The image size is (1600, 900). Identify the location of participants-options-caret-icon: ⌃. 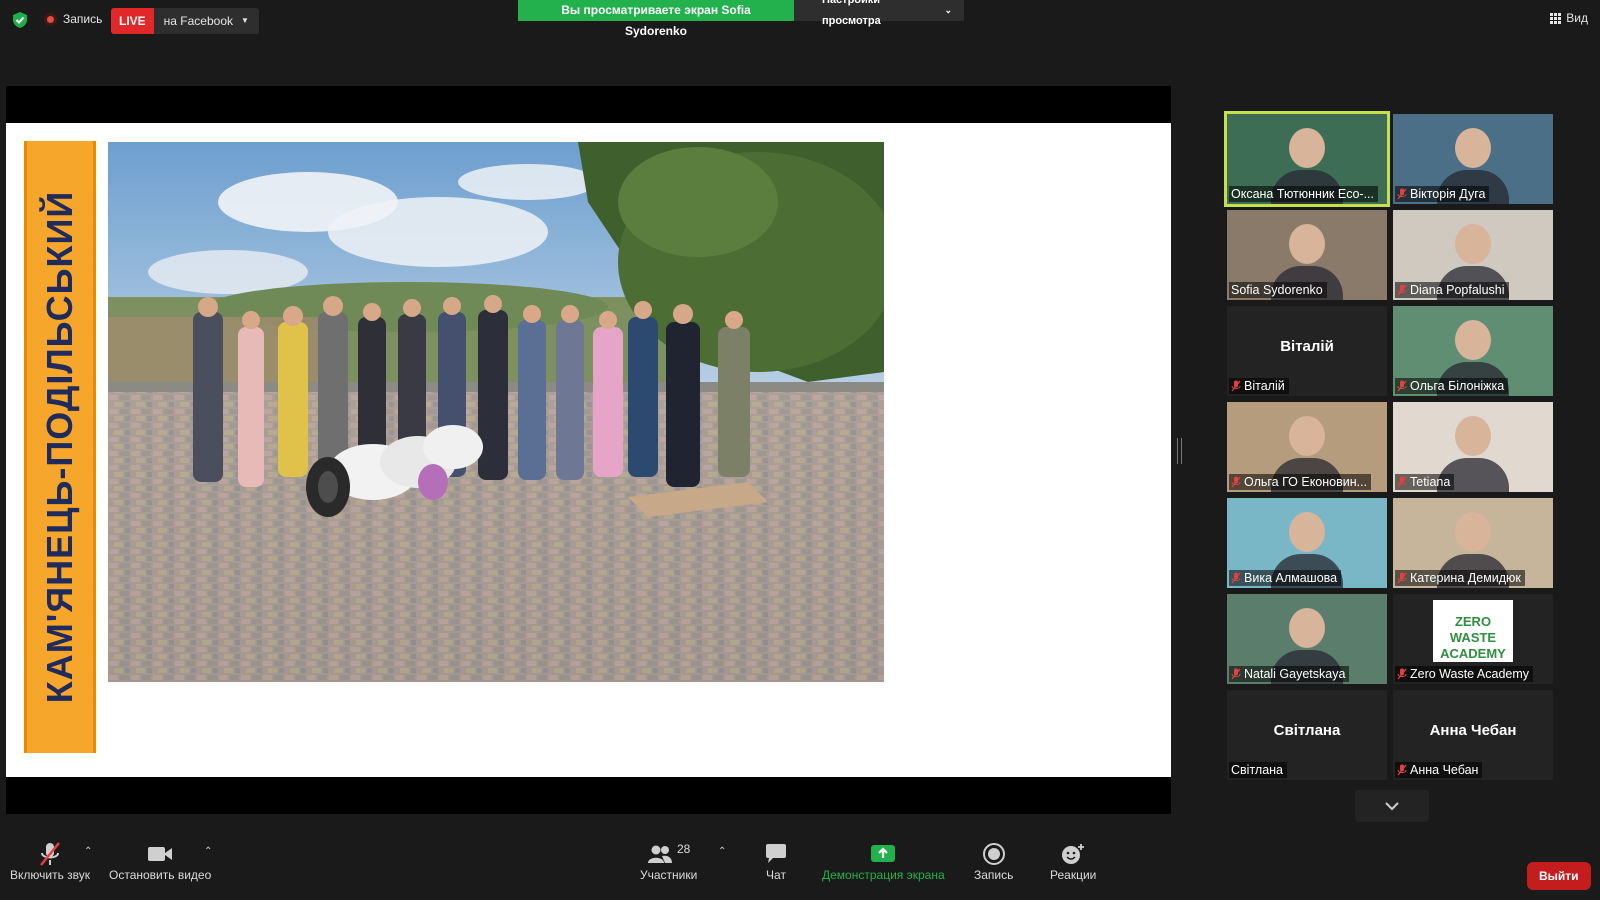
(722, 851).